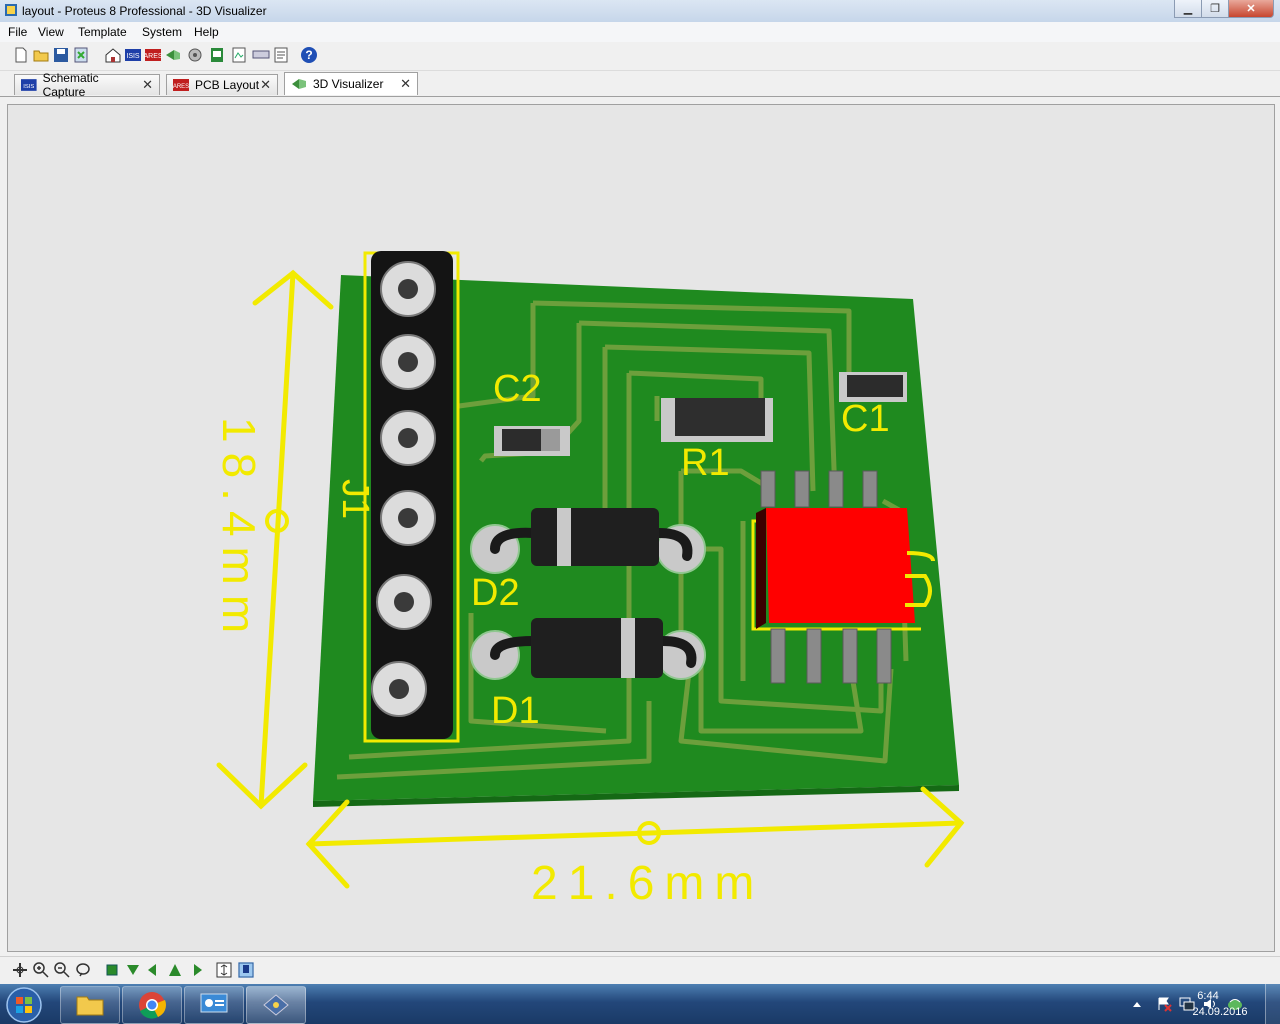 This screenshot has height=1024, width=1280. What do you see at coordinates (70, 85) in the screenshot?
I see `tab-label: Schematic Capture` at bounding box center [70, 85].